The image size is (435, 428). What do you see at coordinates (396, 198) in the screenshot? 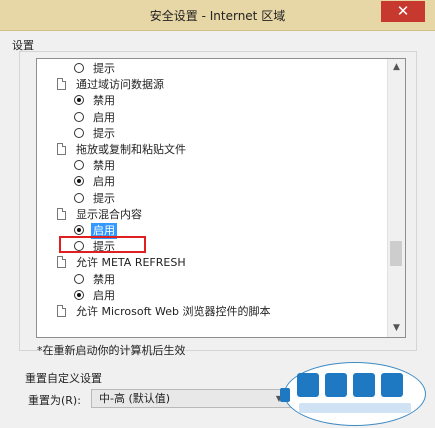
I see `vertical-scrollbar: ▲ ▼` at bounding box center [396, 198].